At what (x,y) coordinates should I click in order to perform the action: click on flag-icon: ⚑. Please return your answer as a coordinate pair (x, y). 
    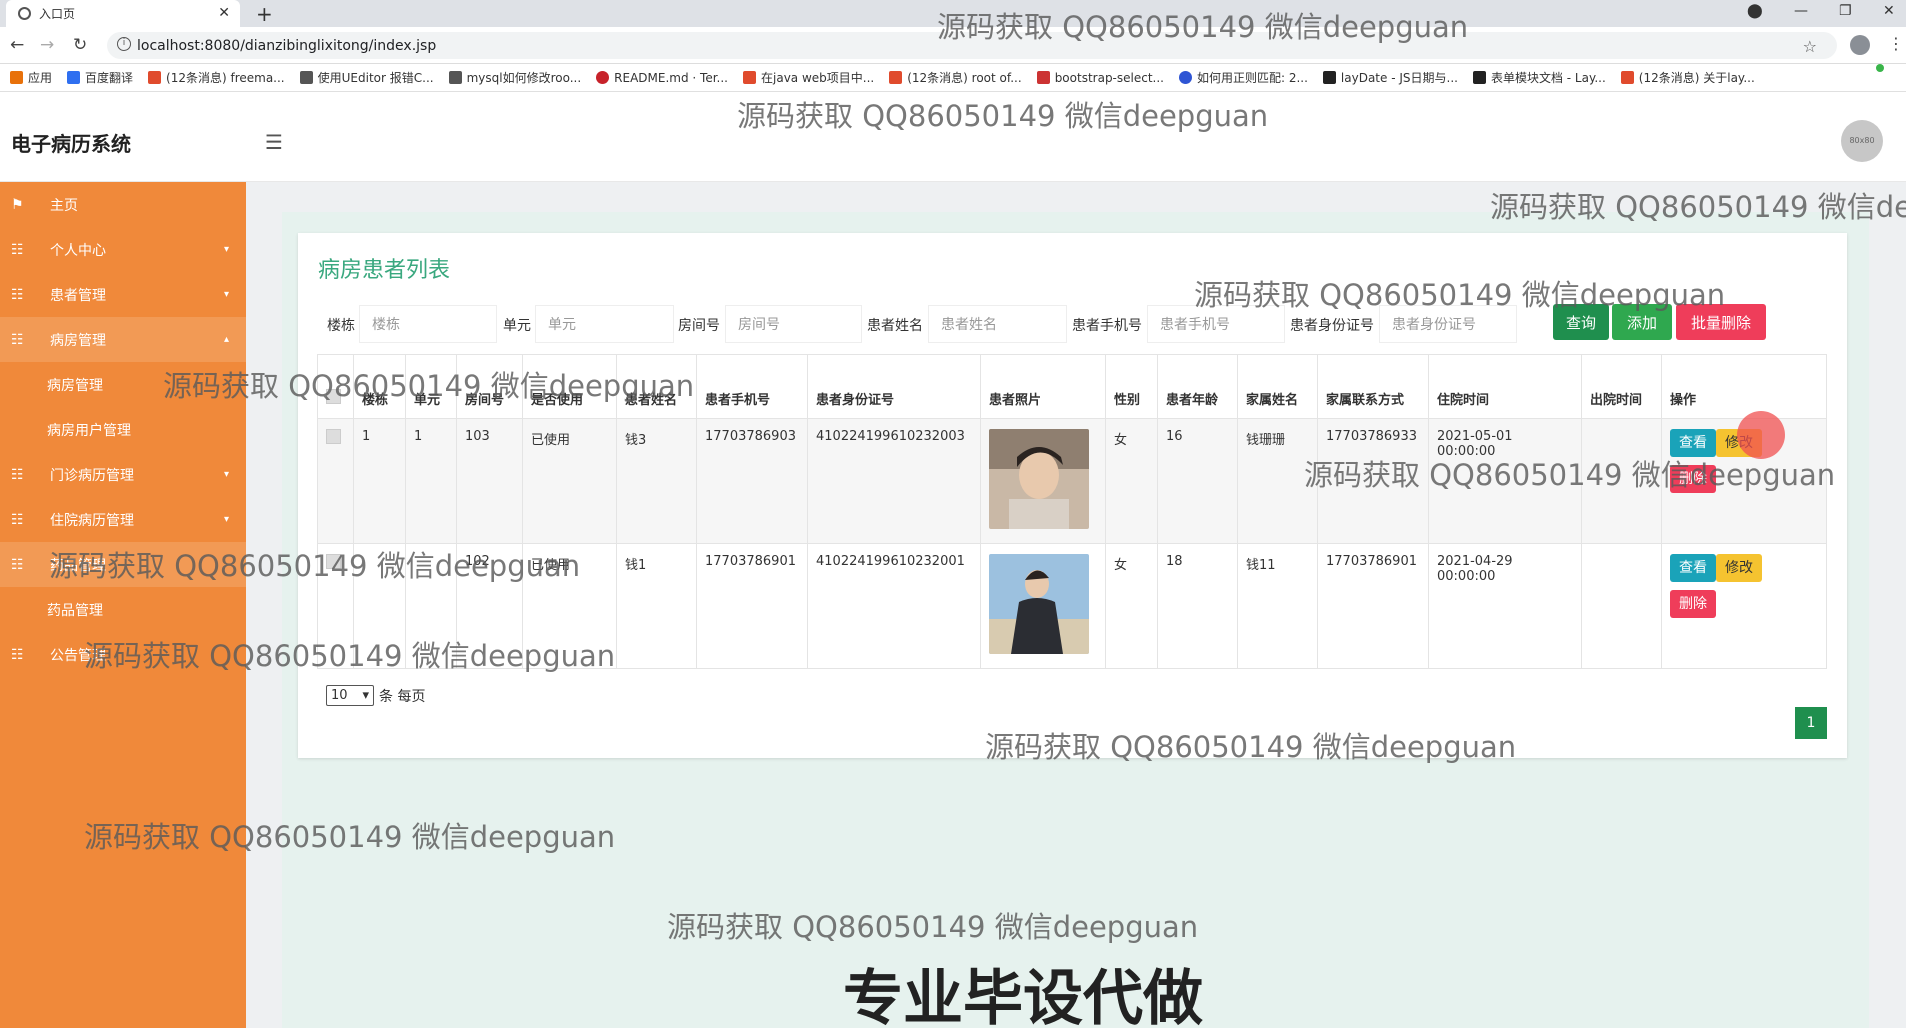
    Looking at the image, I should click on (17, 204).